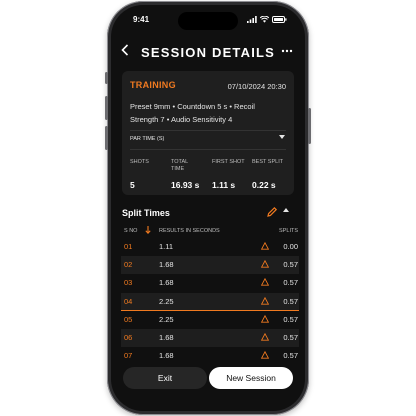  I want to click on status-bar: 9:41, so click(208, 22).